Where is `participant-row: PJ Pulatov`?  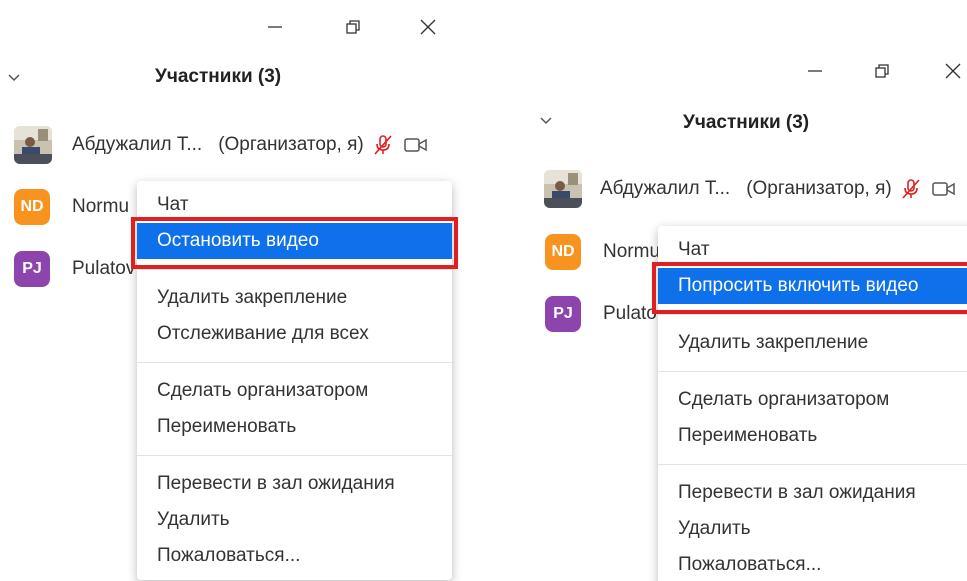
participant-row: PJ Pulatov is located at coordinates (74, 269).